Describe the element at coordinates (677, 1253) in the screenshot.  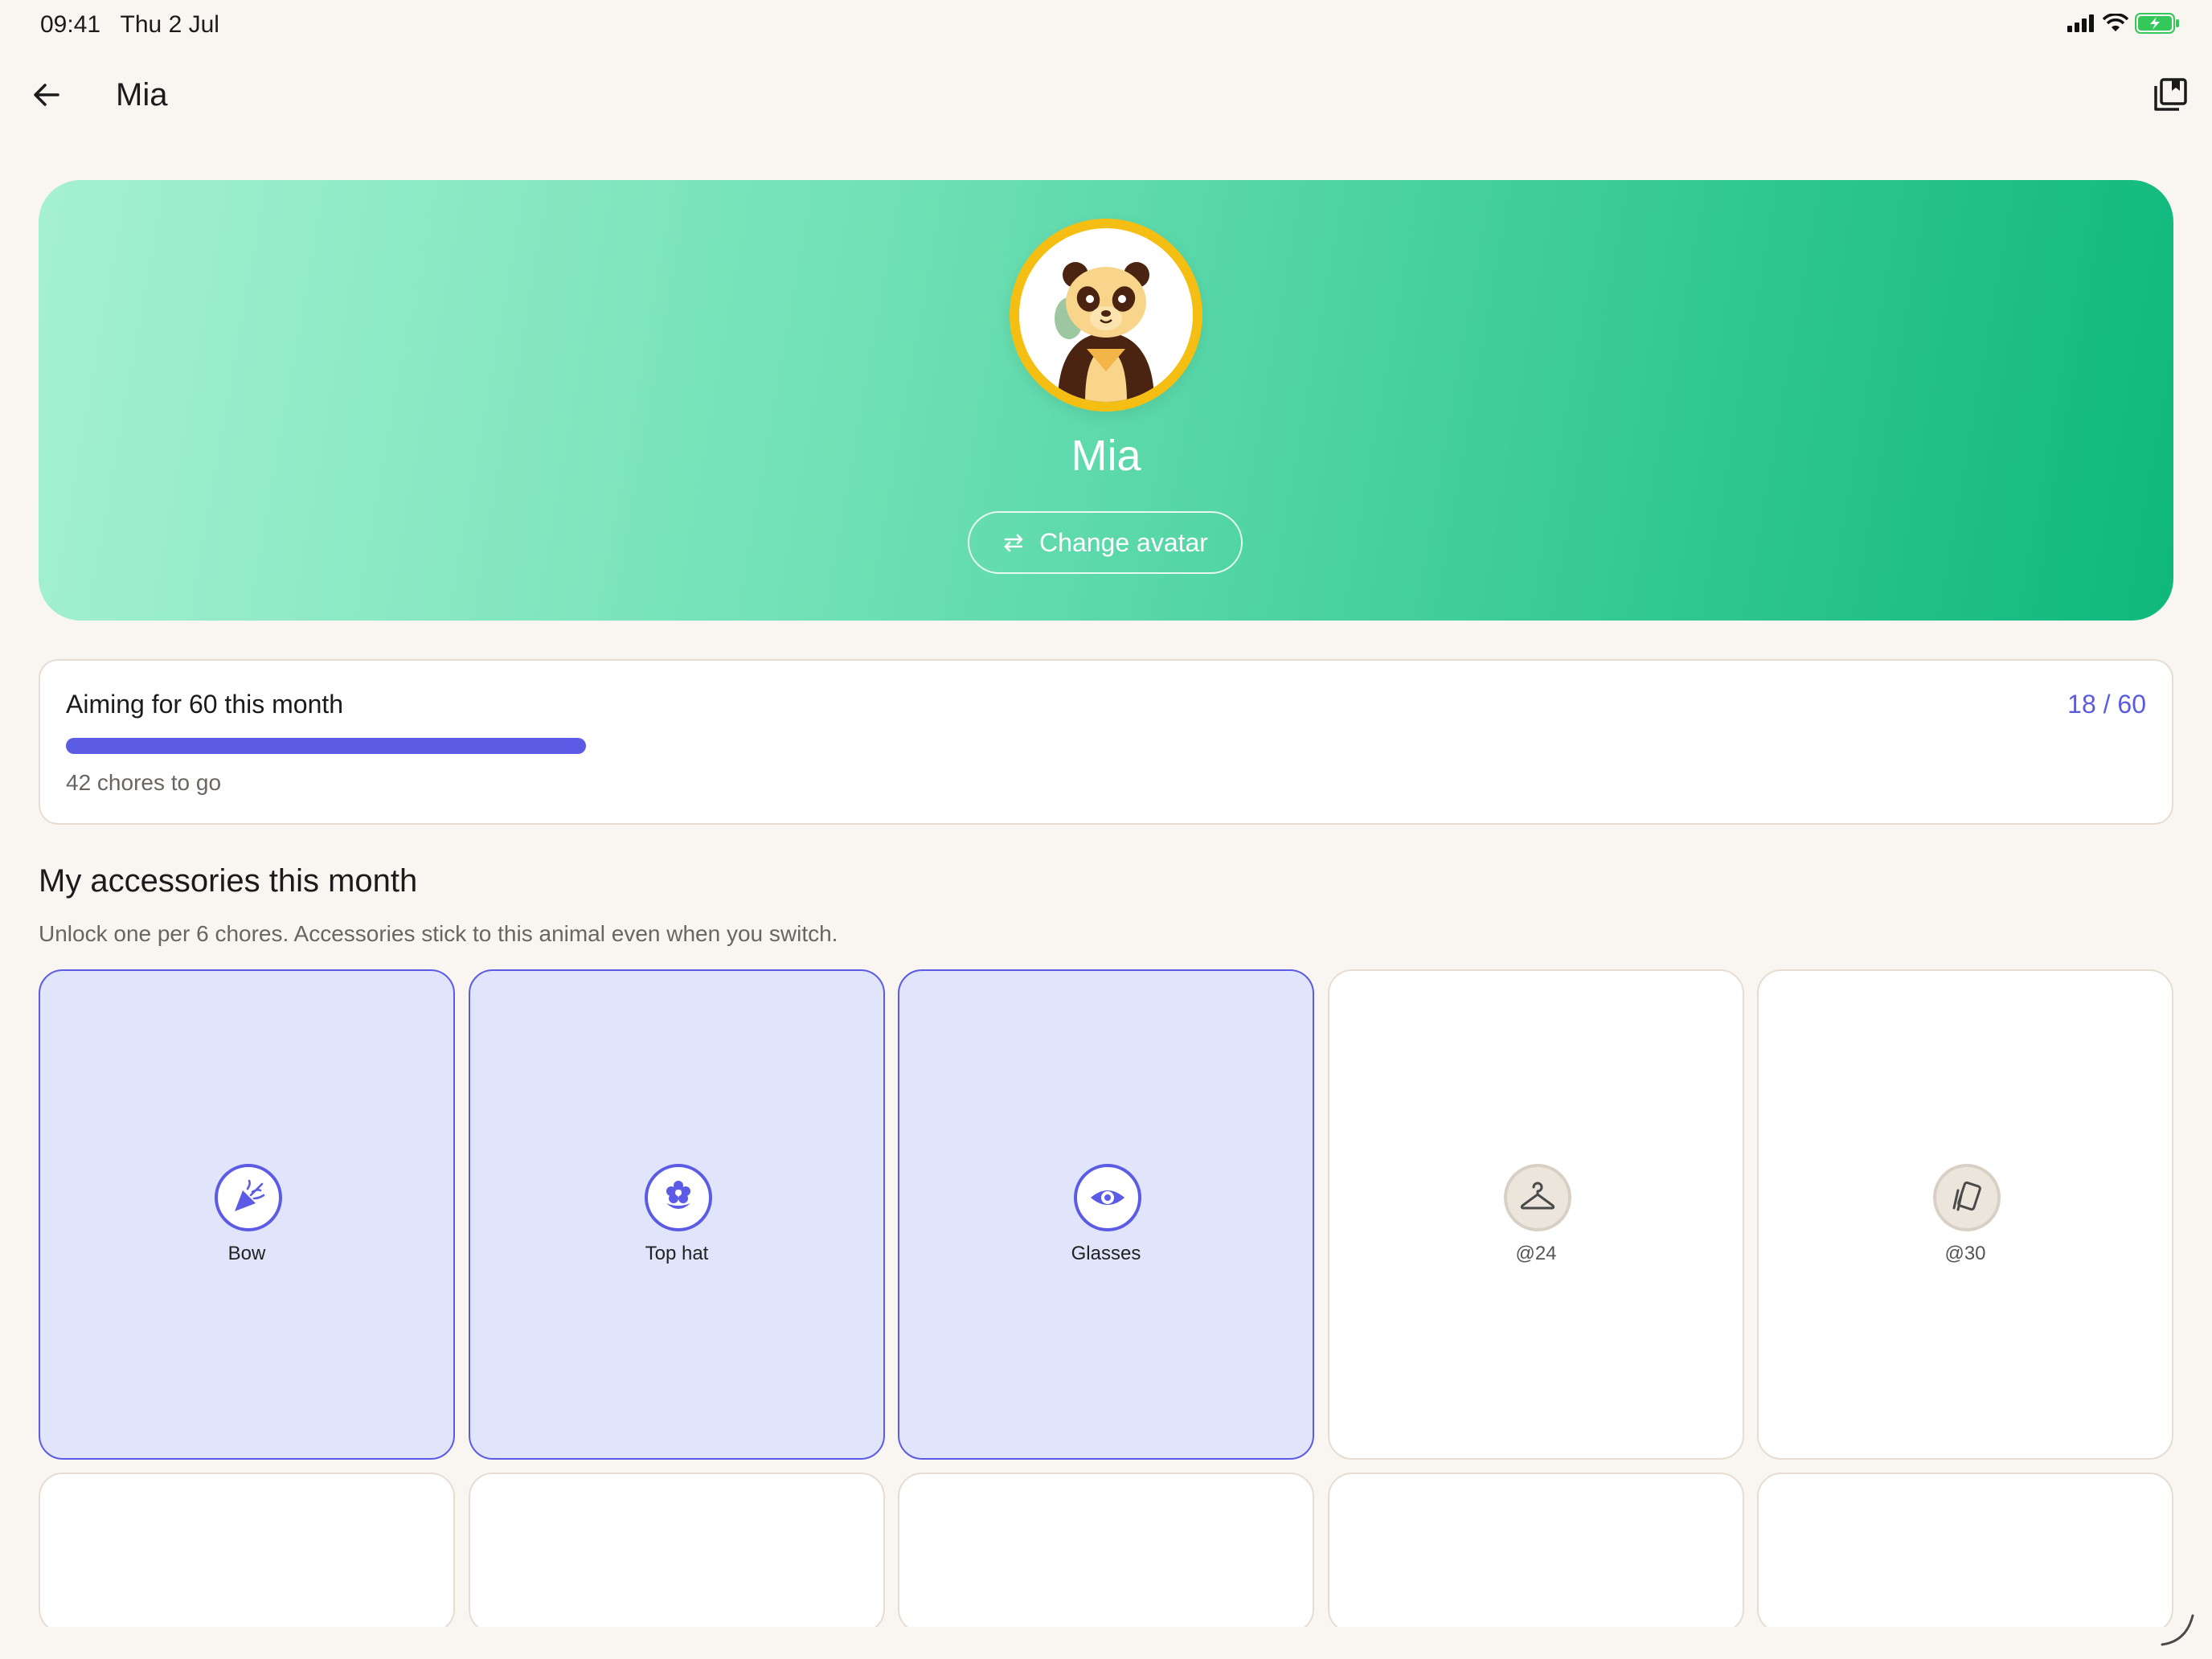
I see `accessory-label: Top hat` at that location.